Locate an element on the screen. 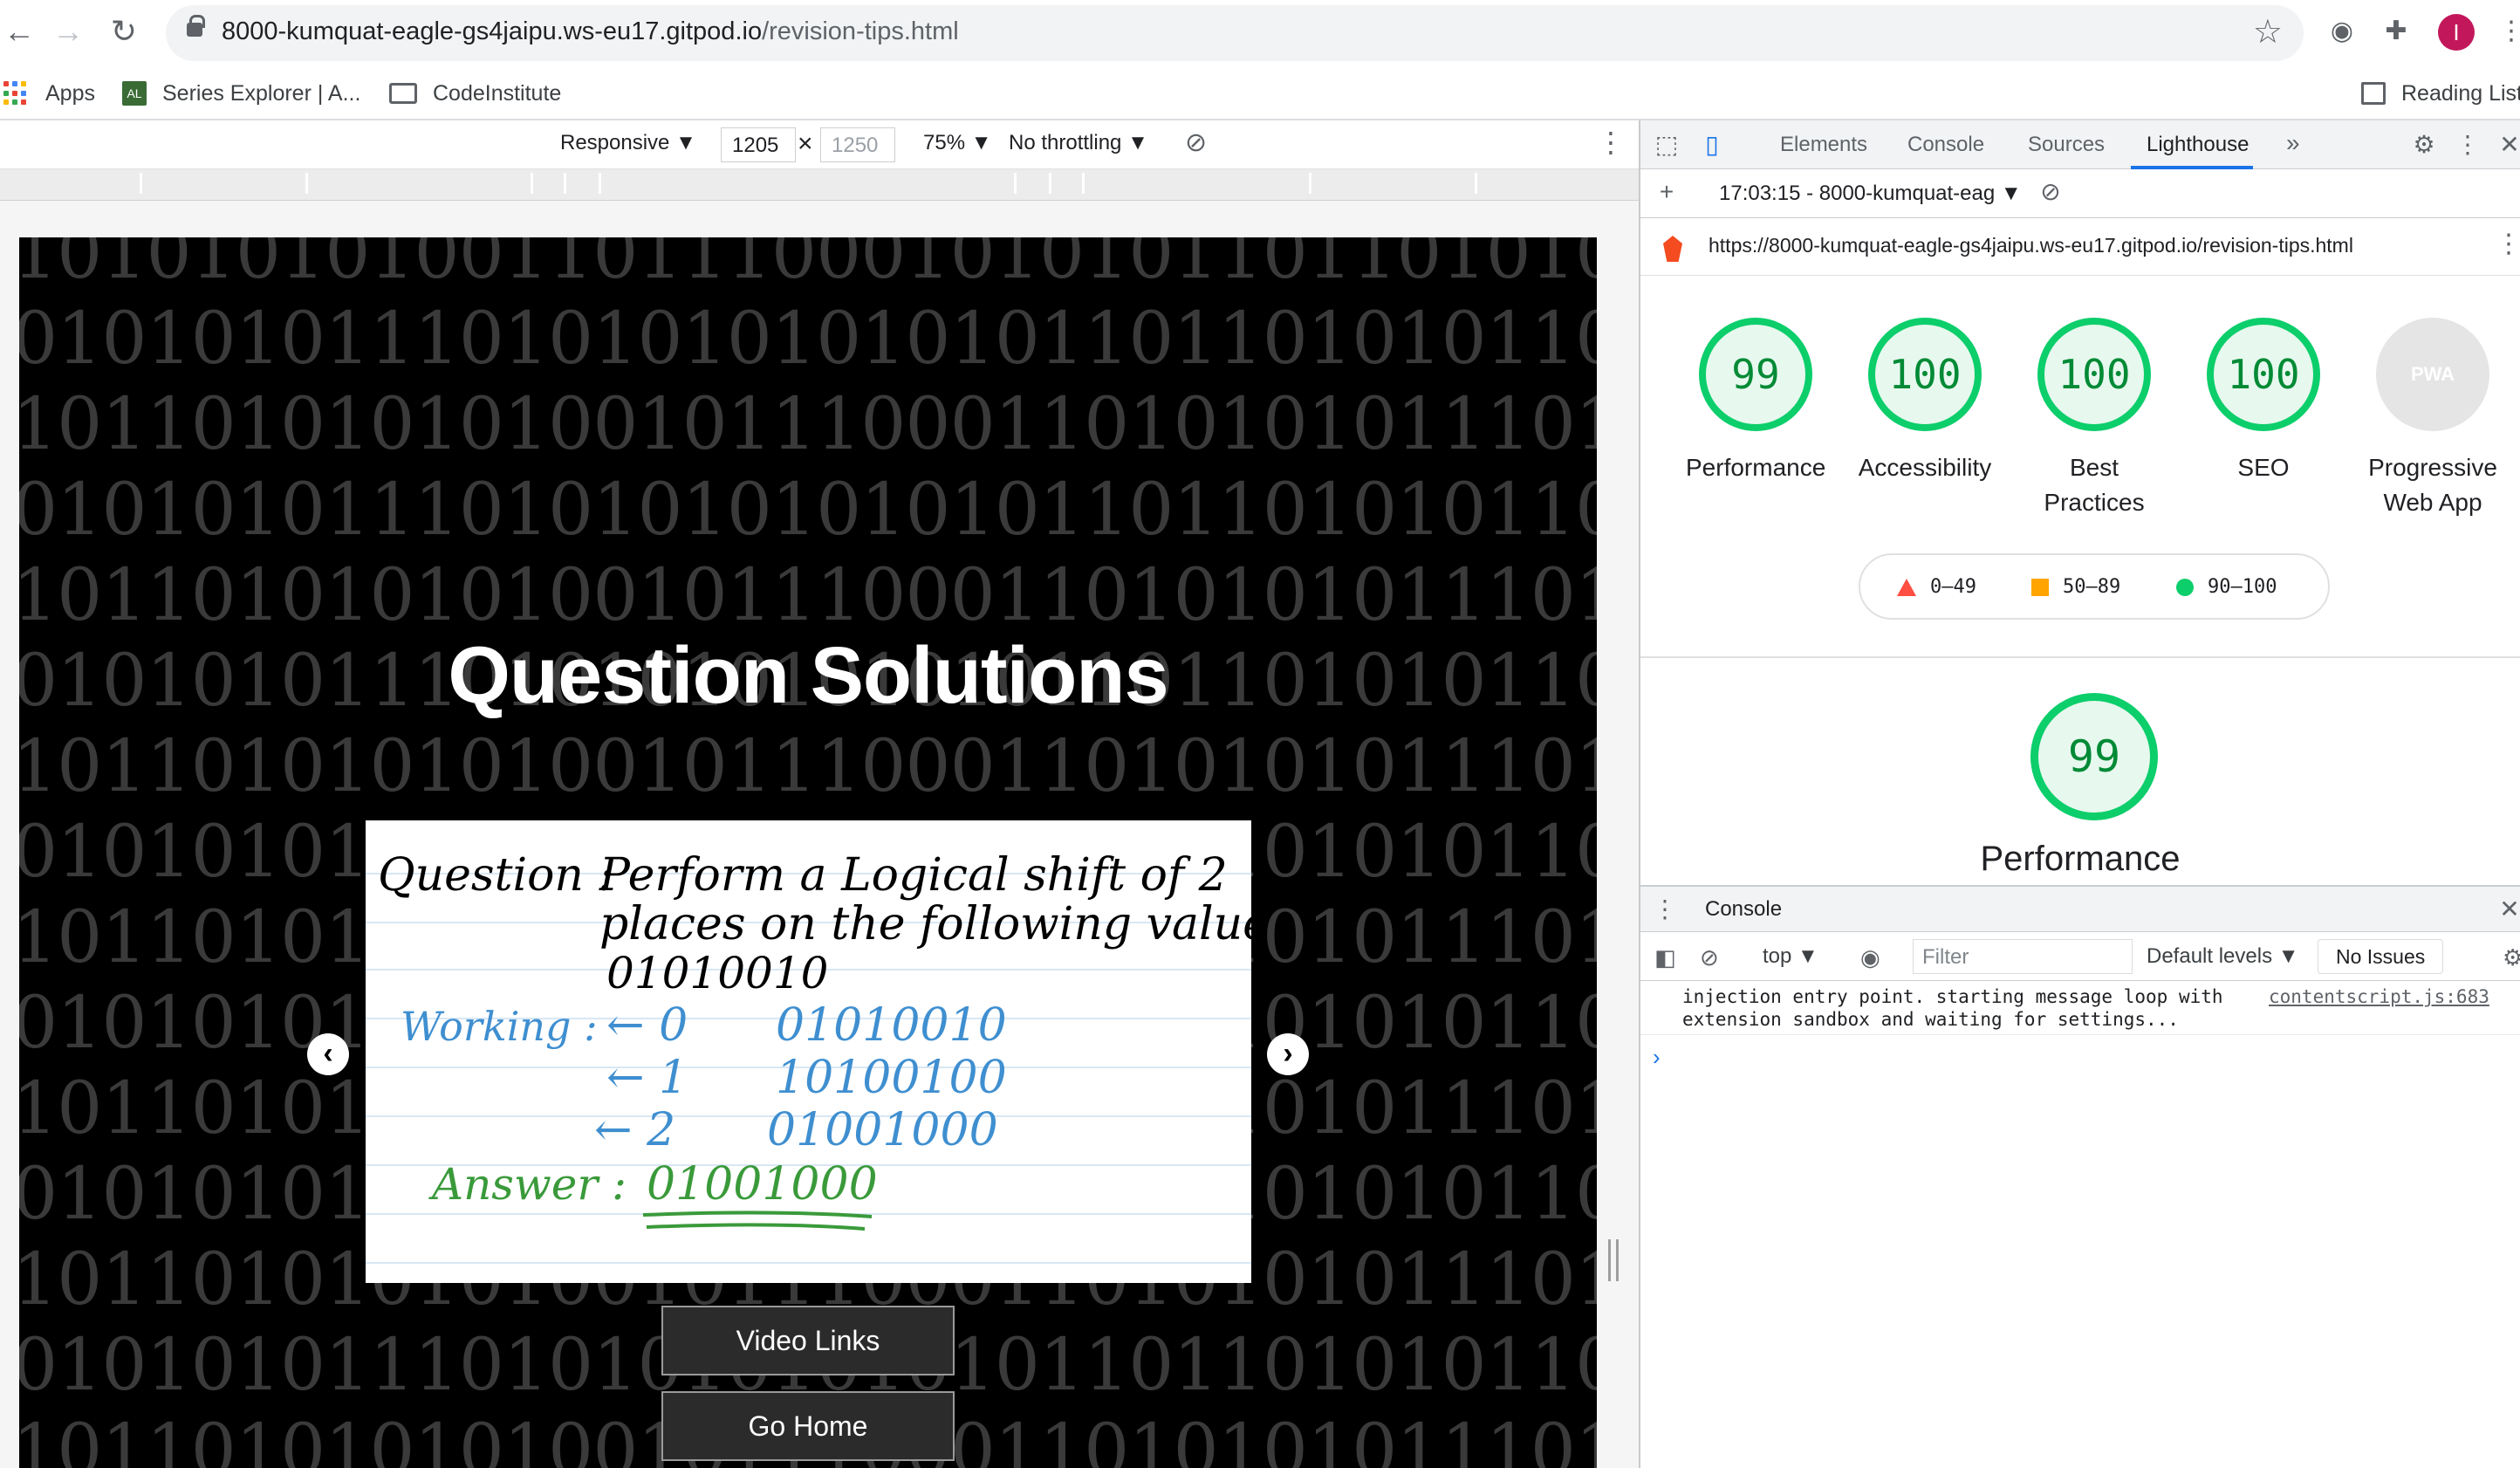 The width and height of the screenshot is (2520, 1468). viewport-width-input: 1205 is located at coordinates (758, 145).